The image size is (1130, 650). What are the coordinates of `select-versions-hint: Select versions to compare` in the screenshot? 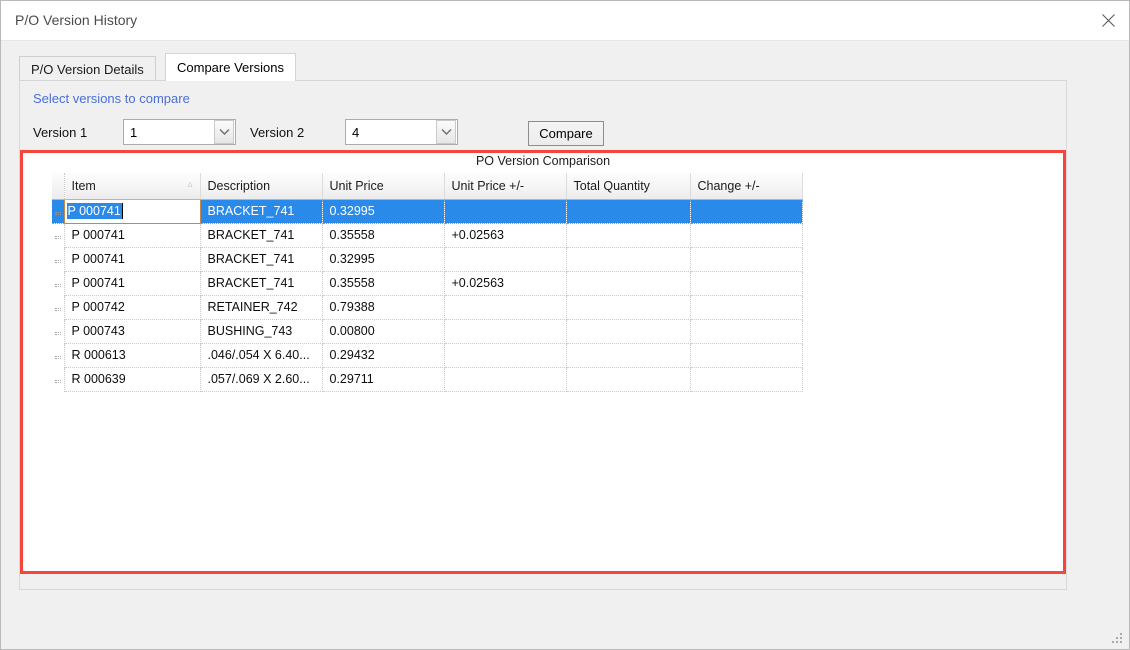 It's located at (111, 98).